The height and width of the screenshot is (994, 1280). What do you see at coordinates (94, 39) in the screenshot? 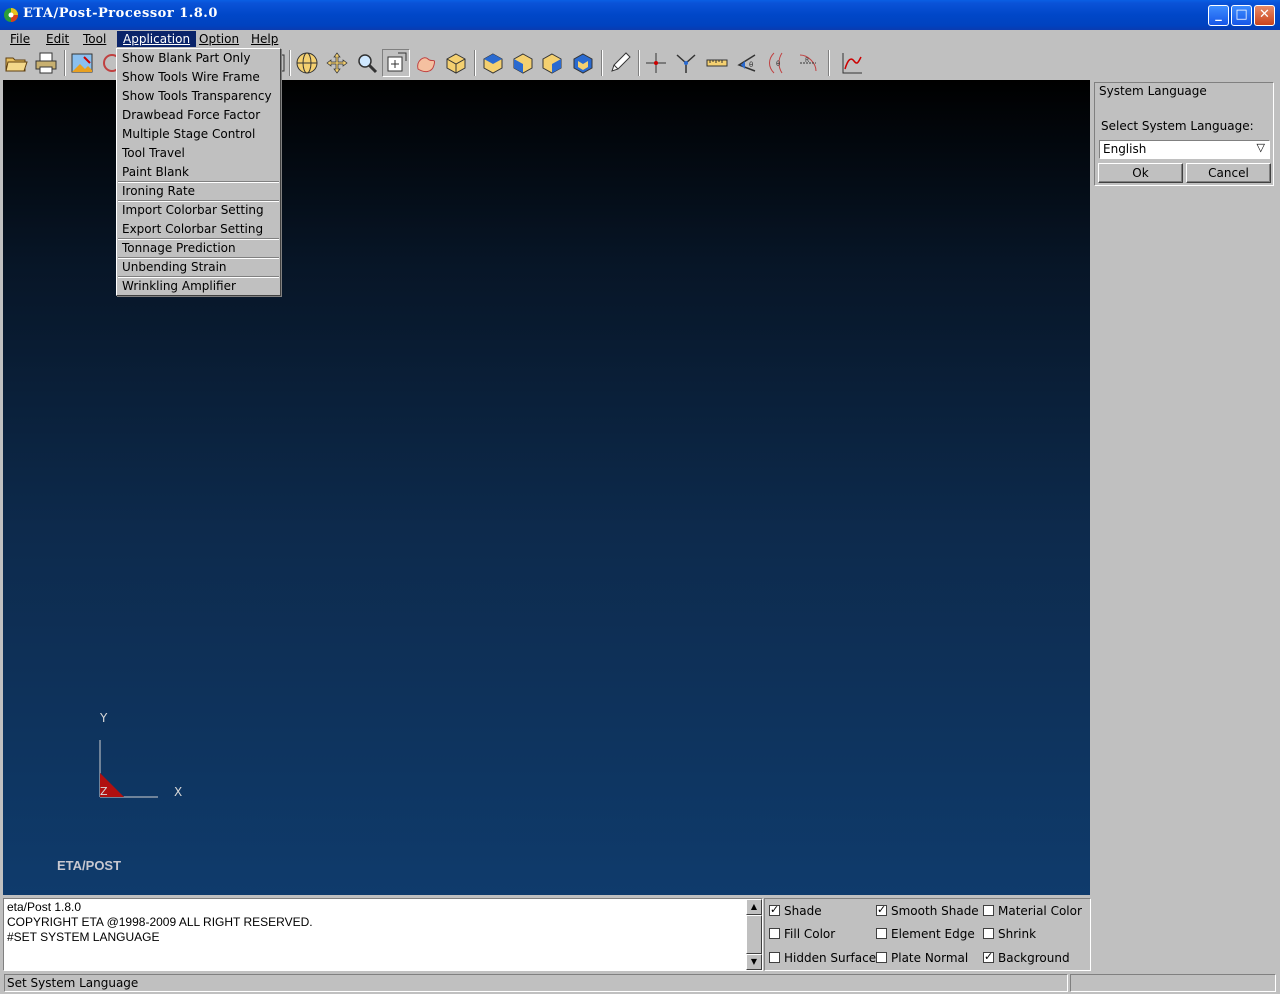
I see `menu-tool: Tool` at bounding box center [94, 39].